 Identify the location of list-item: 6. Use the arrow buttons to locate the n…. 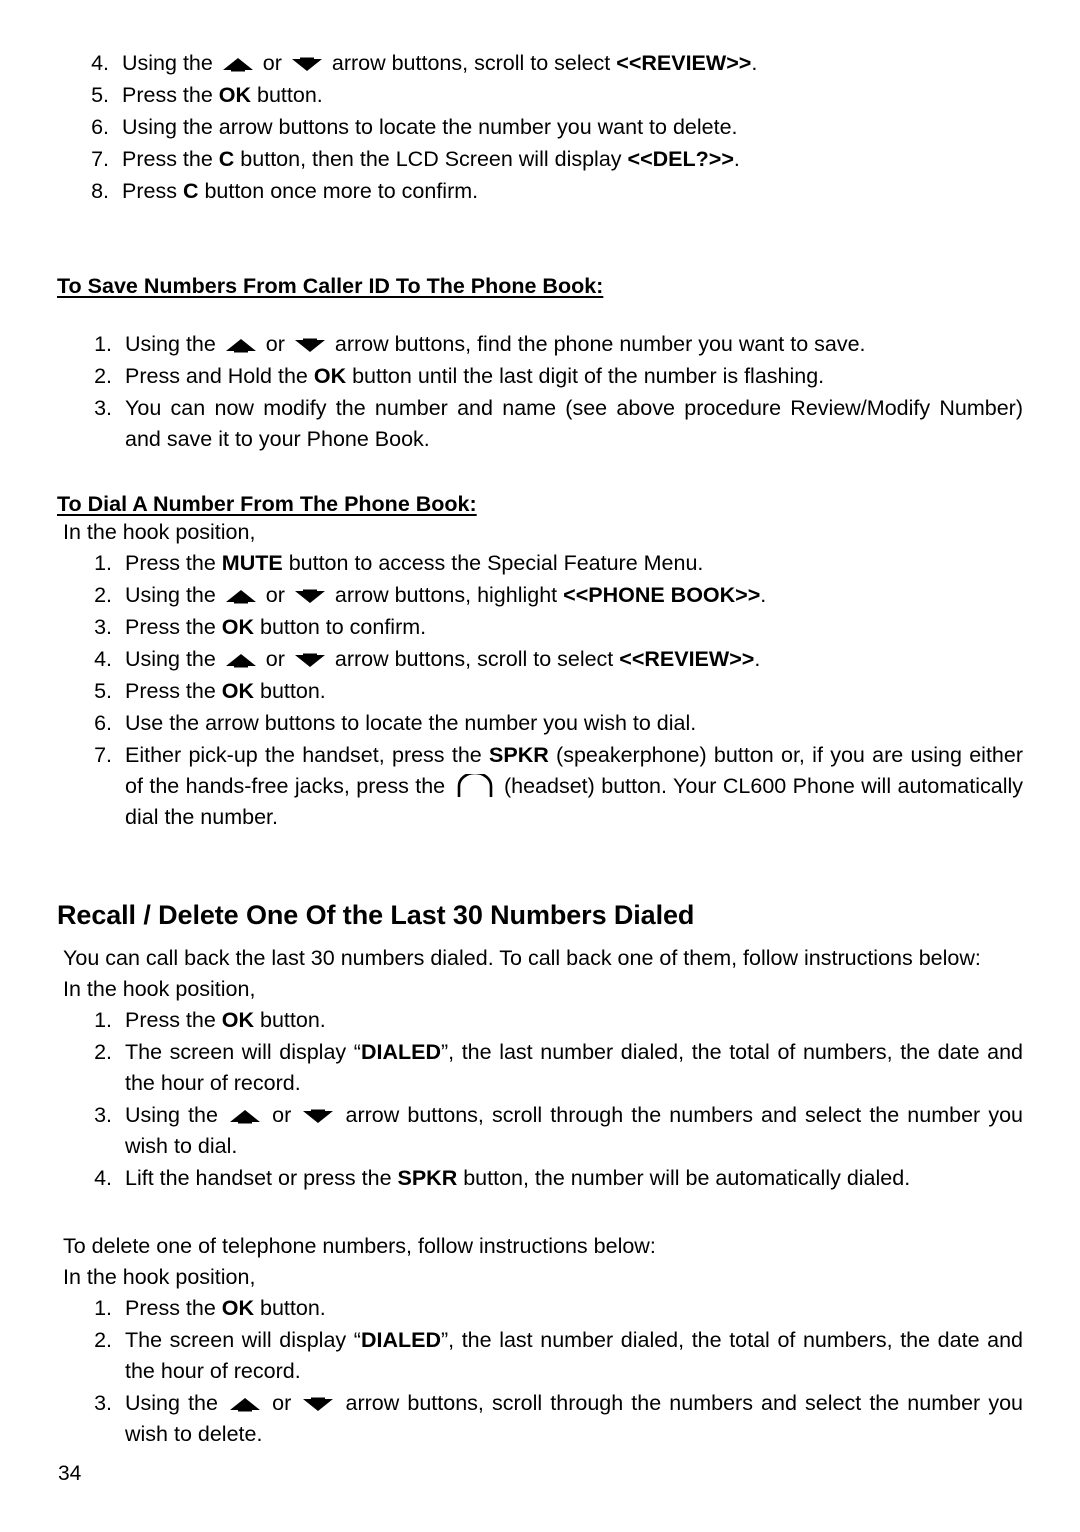
(540, 723).